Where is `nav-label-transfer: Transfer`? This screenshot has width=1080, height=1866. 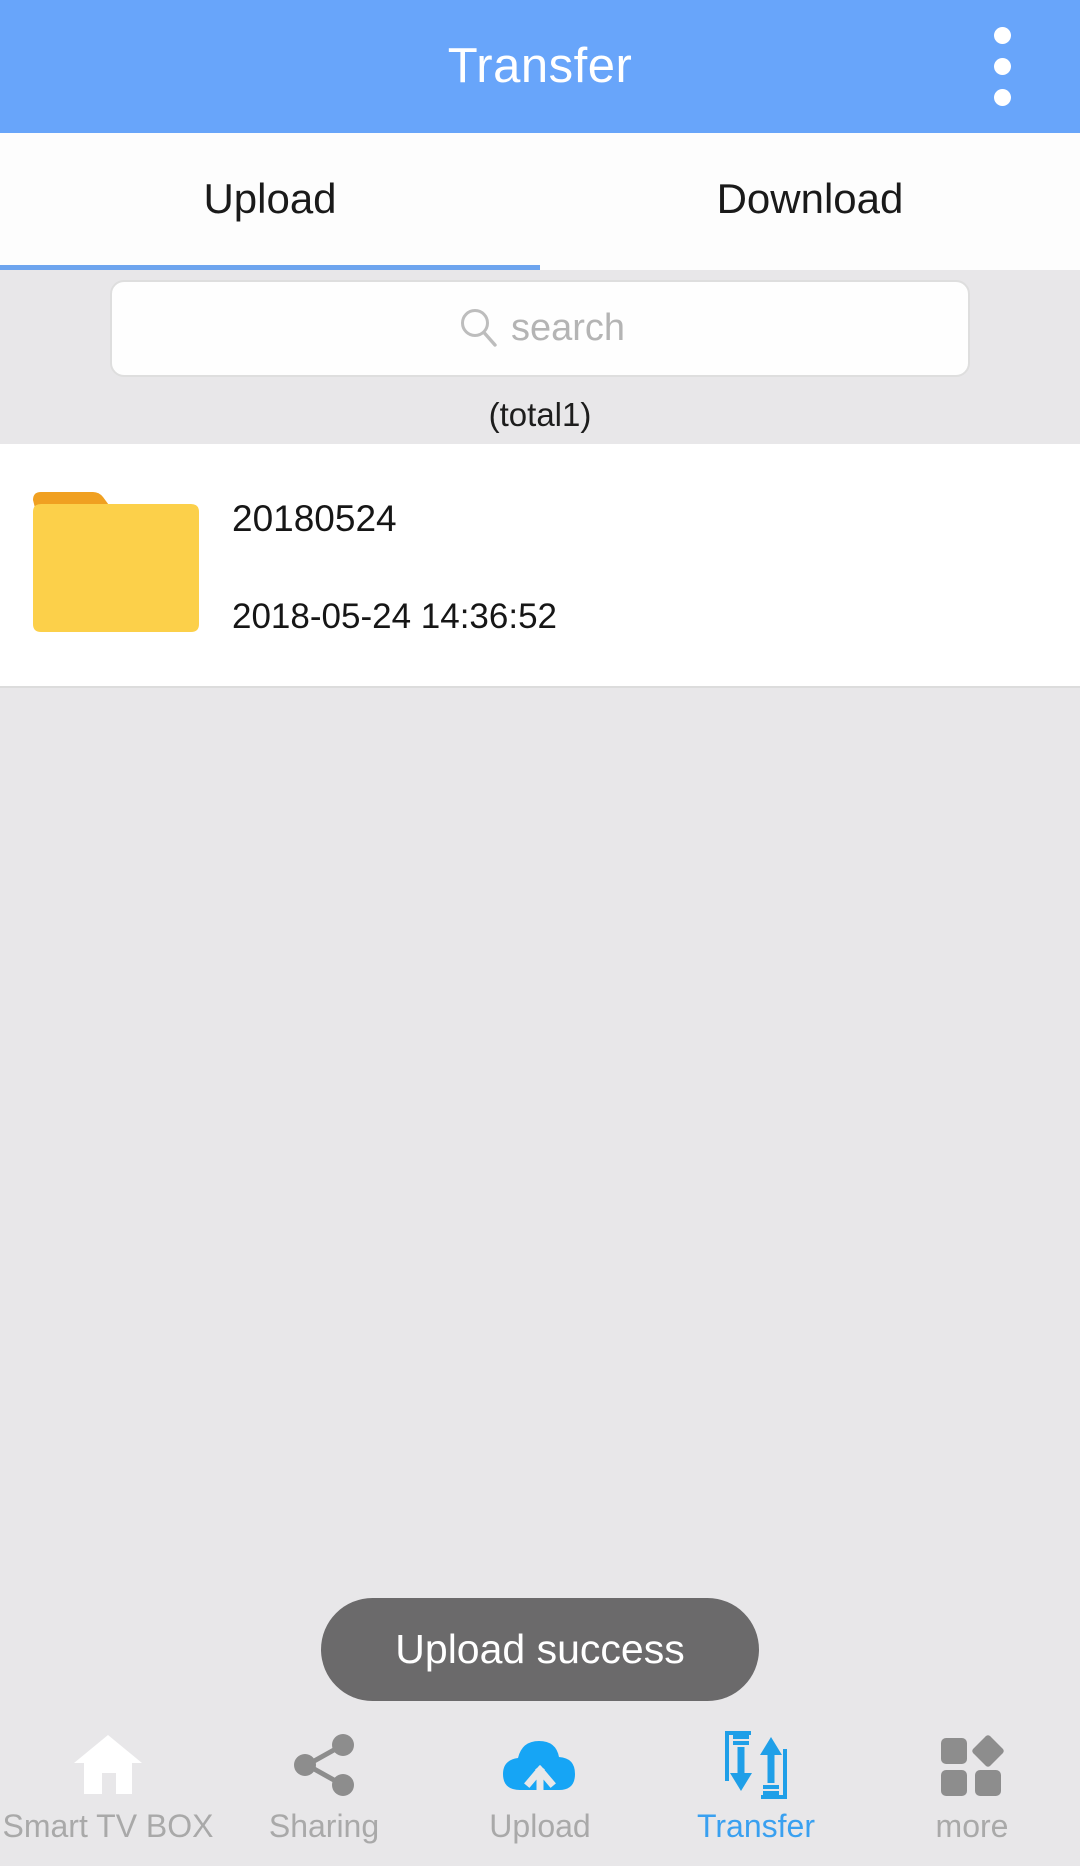 nav-label-transfer: Transfer is located at coordinates (756, 1826).